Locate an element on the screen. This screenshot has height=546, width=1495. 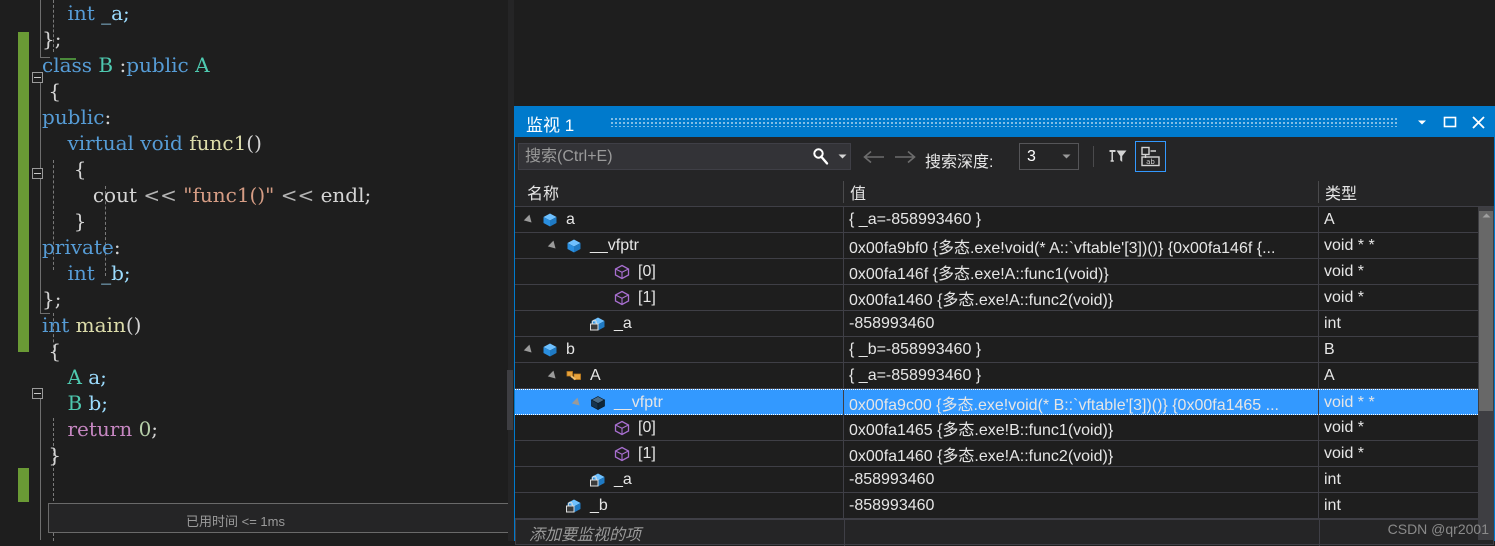
watch-row-name: __vfptr is located at coordinates (696, 245).